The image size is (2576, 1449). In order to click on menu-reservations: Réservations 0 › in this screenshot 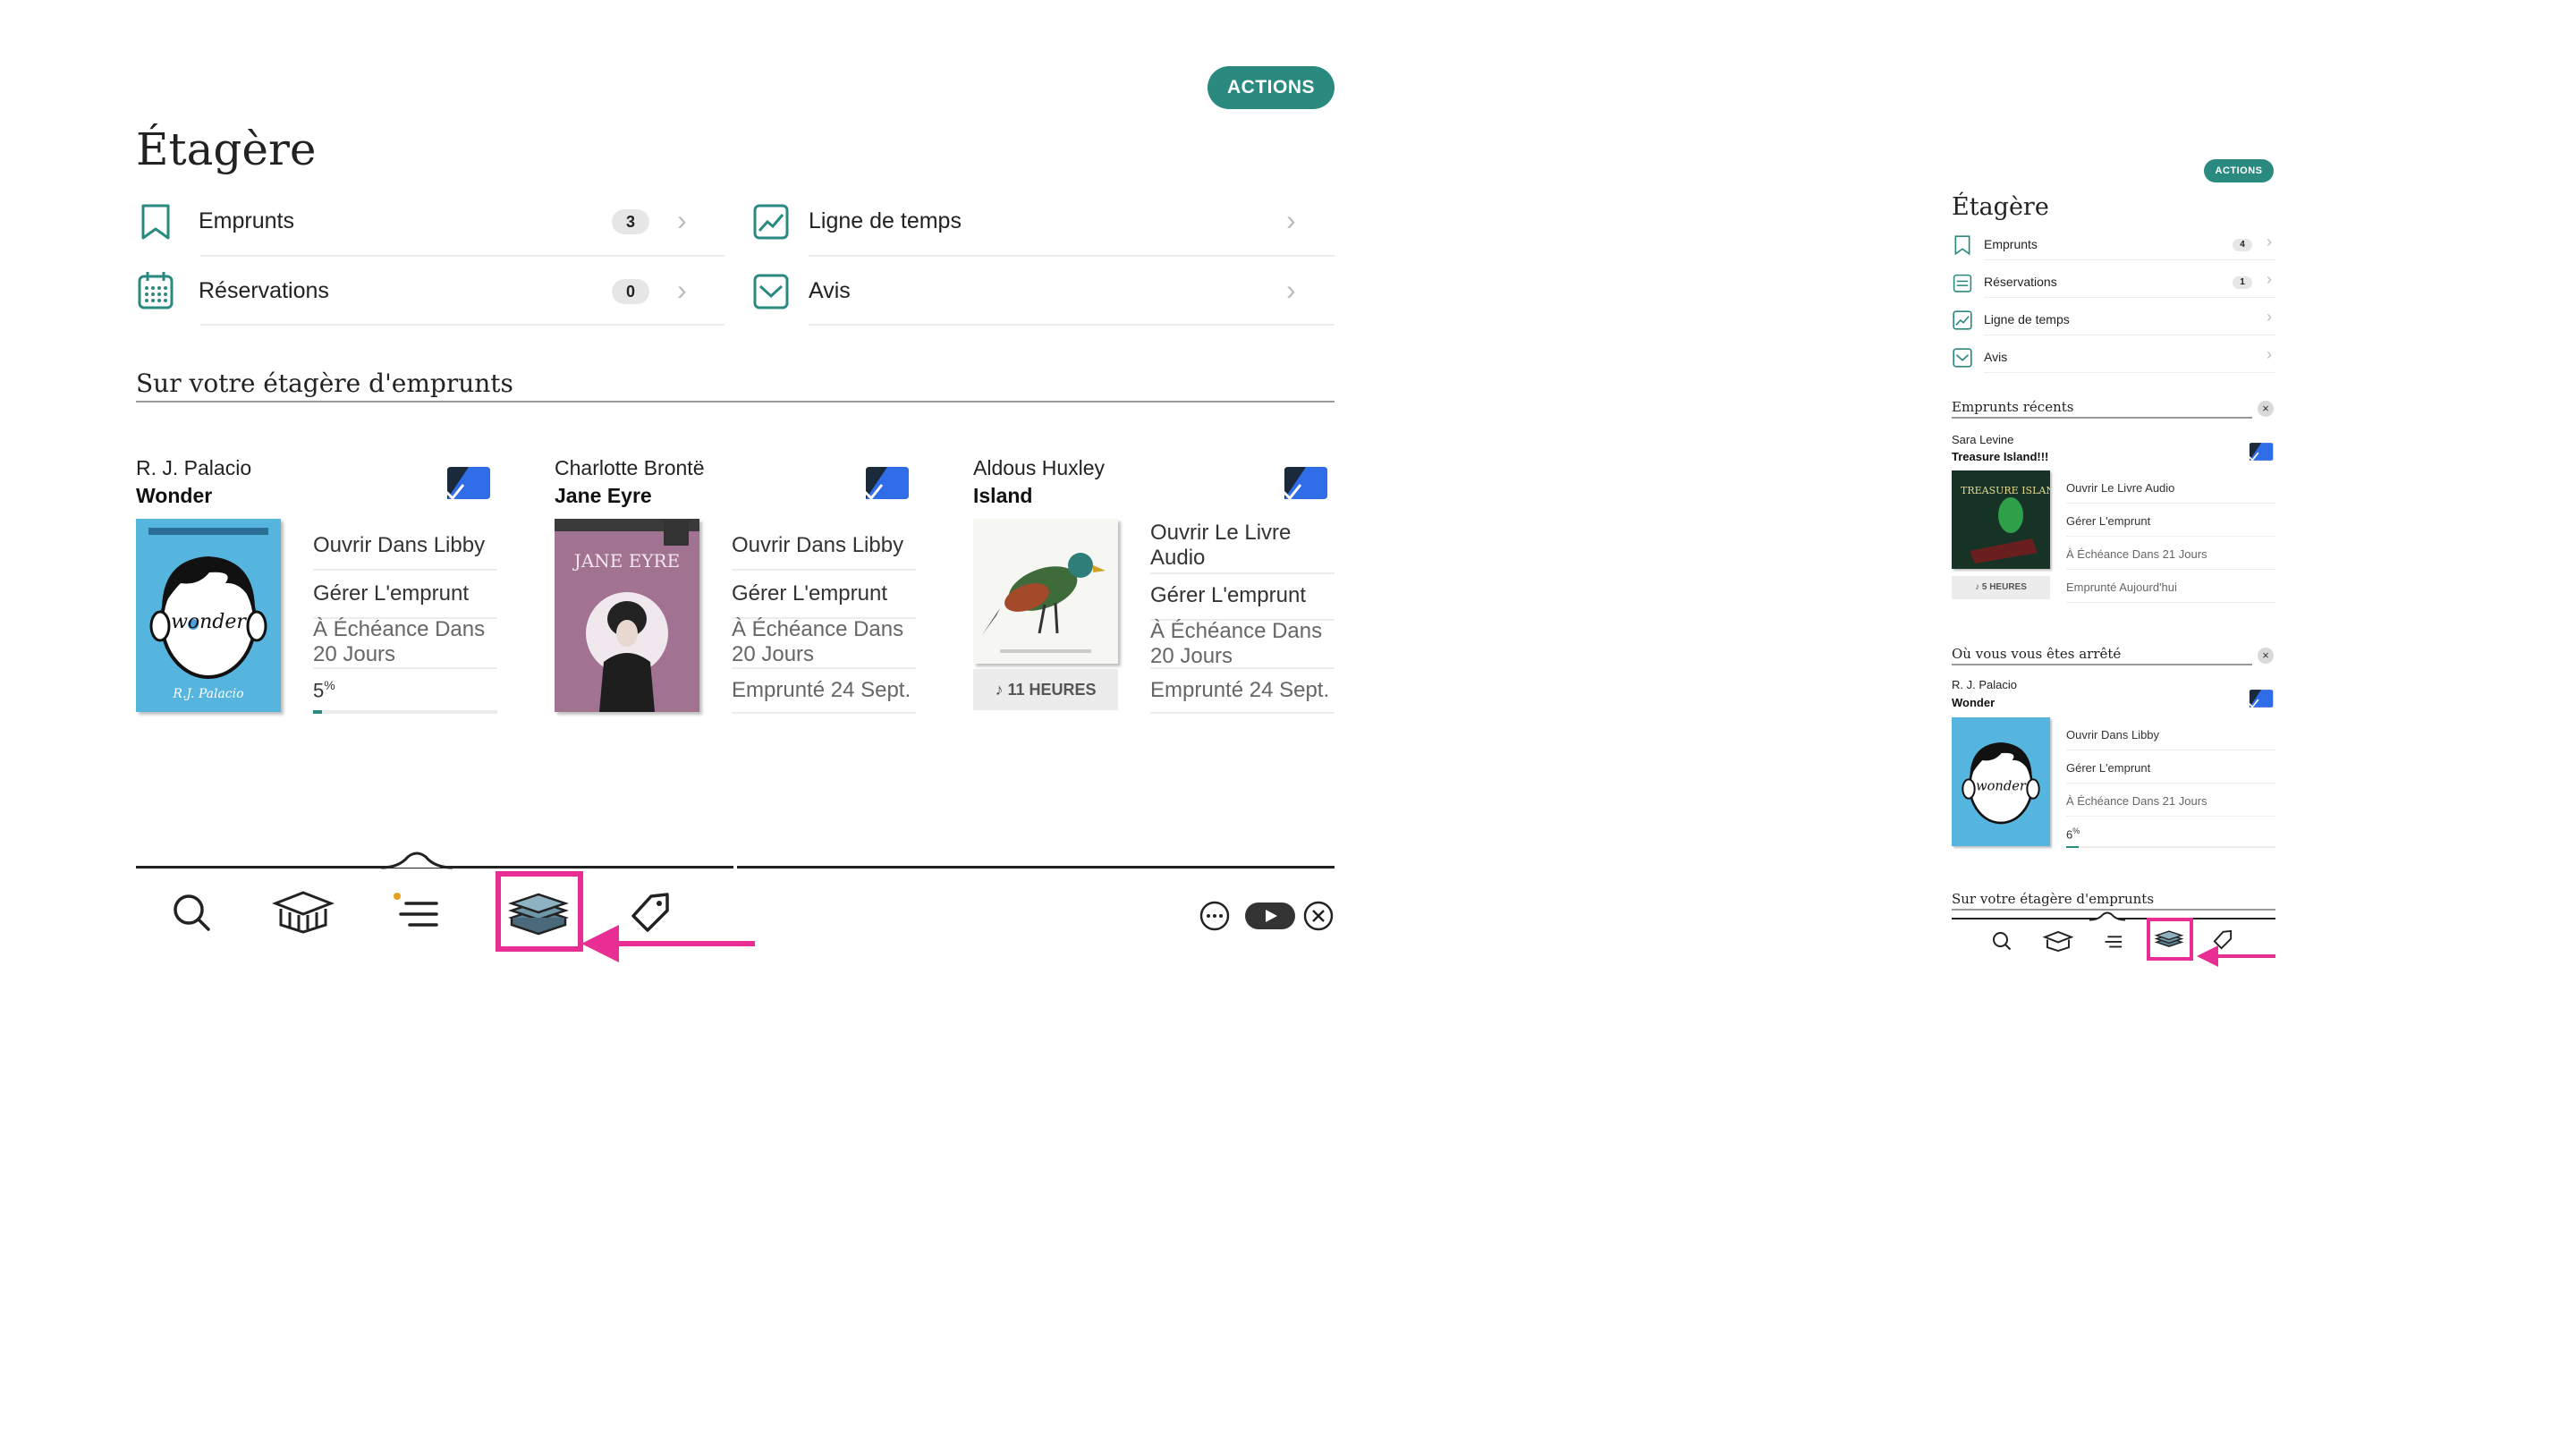, I will do `click(417, 297)`.